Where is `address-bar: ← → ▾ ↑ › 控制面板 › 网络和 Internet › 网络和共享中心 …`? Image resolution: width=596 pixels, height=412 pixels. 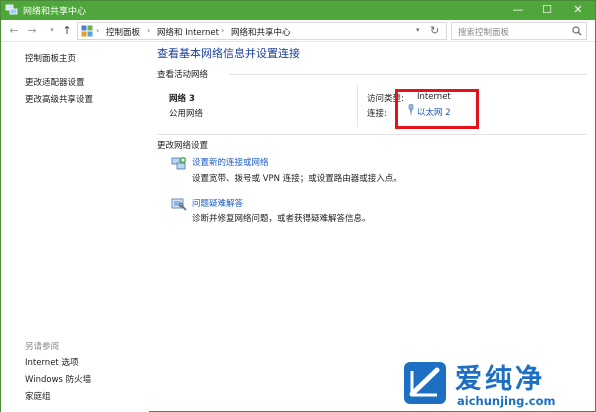 address-bar: ← → ▾ ↑ › 控制面板 › 网络和 Internet › 网络和共享中心 … is located at coordinates (298, 31).